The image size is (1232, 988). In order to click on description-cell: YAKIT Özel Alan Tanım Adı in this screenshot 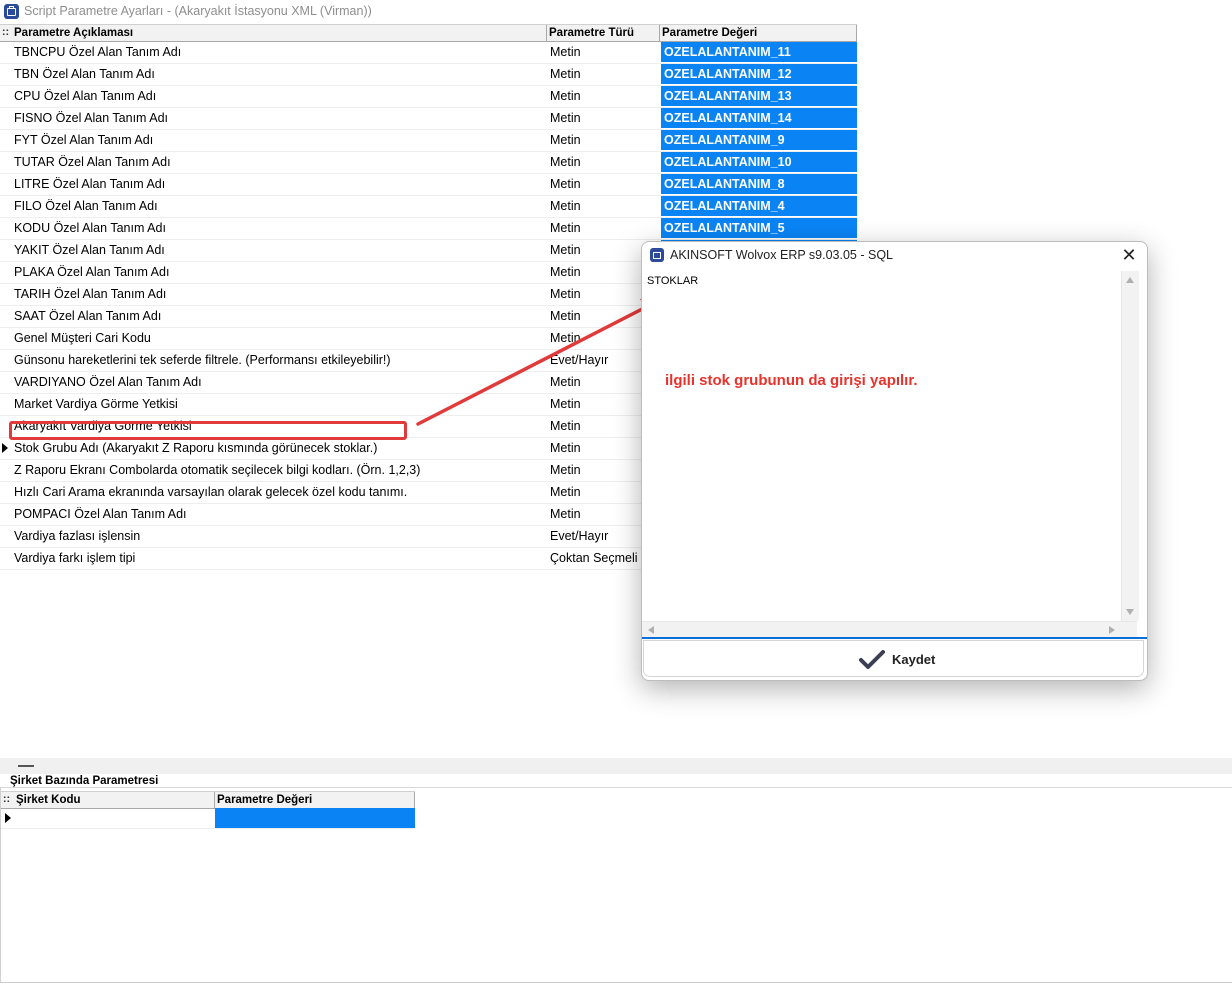, I will do `click(279, 250)`.